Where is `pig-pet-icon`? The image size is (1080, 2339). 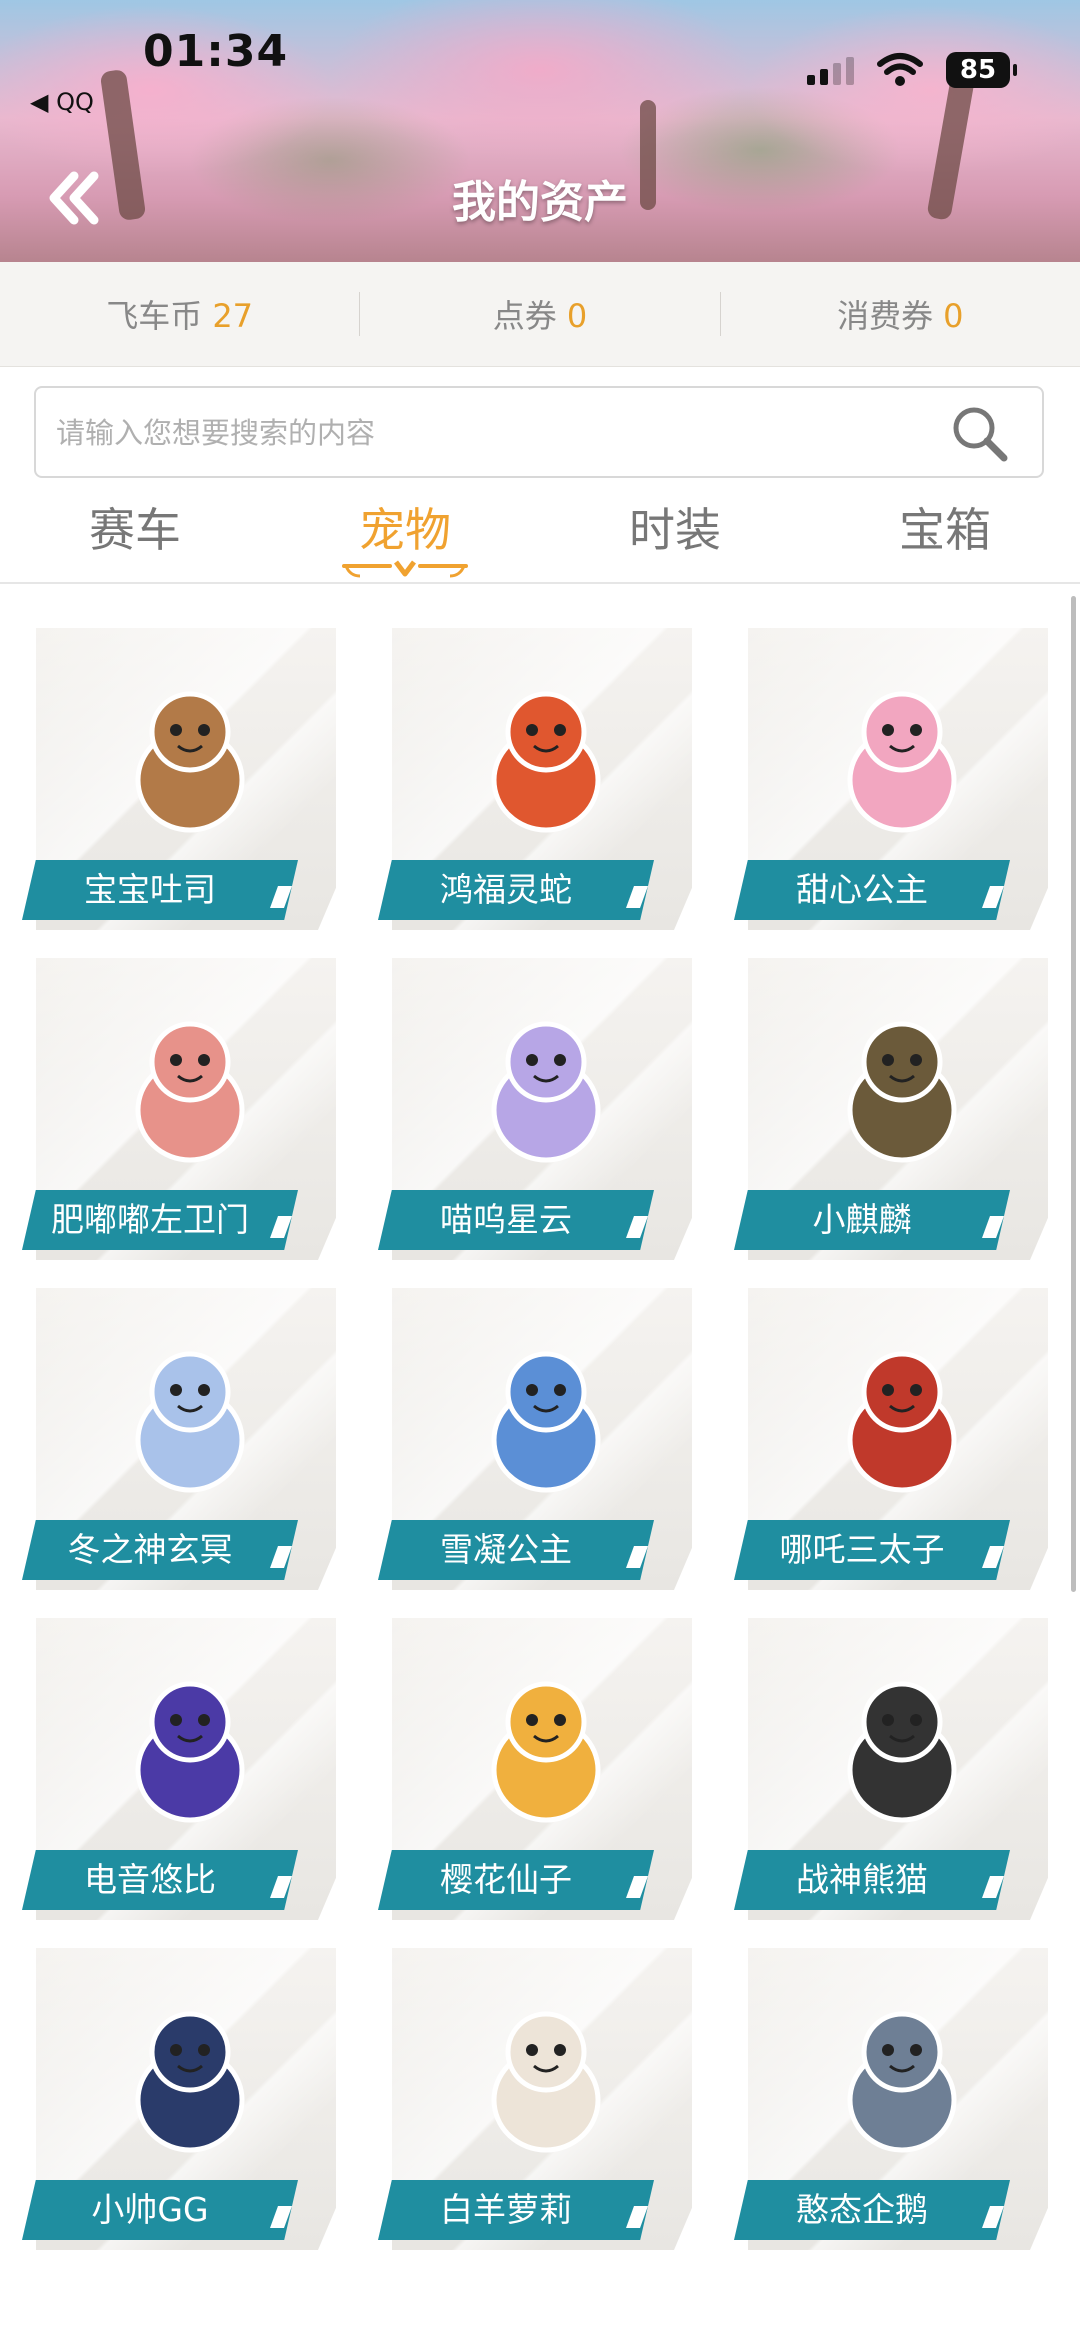 pig-pet-icon is located at coordinates (190, 1092).